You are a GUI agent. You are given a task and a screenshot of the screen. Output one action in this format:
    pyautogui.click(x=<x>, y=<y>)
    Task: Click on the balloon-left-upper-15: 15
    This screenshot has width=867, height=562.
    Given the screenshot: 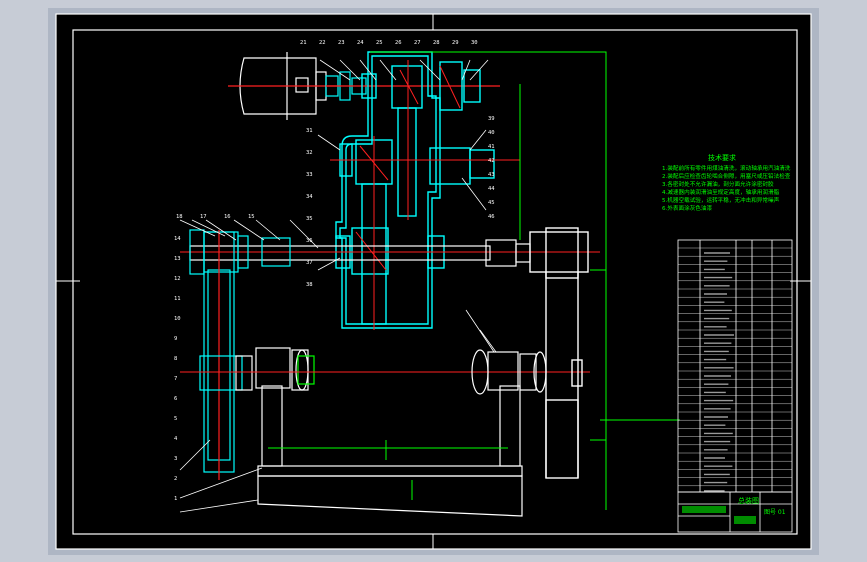 What is the action you would take?
    pyautogui.click(x=251, y=217)
    